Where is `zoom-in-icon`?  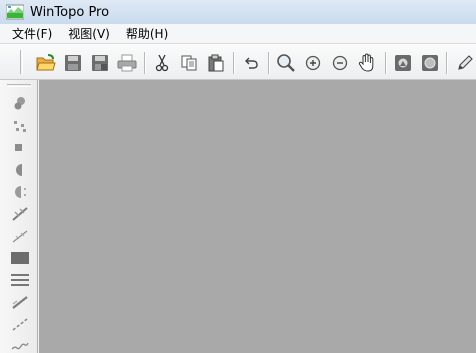 zoom-in-icon is located at coordinates (313, 63).